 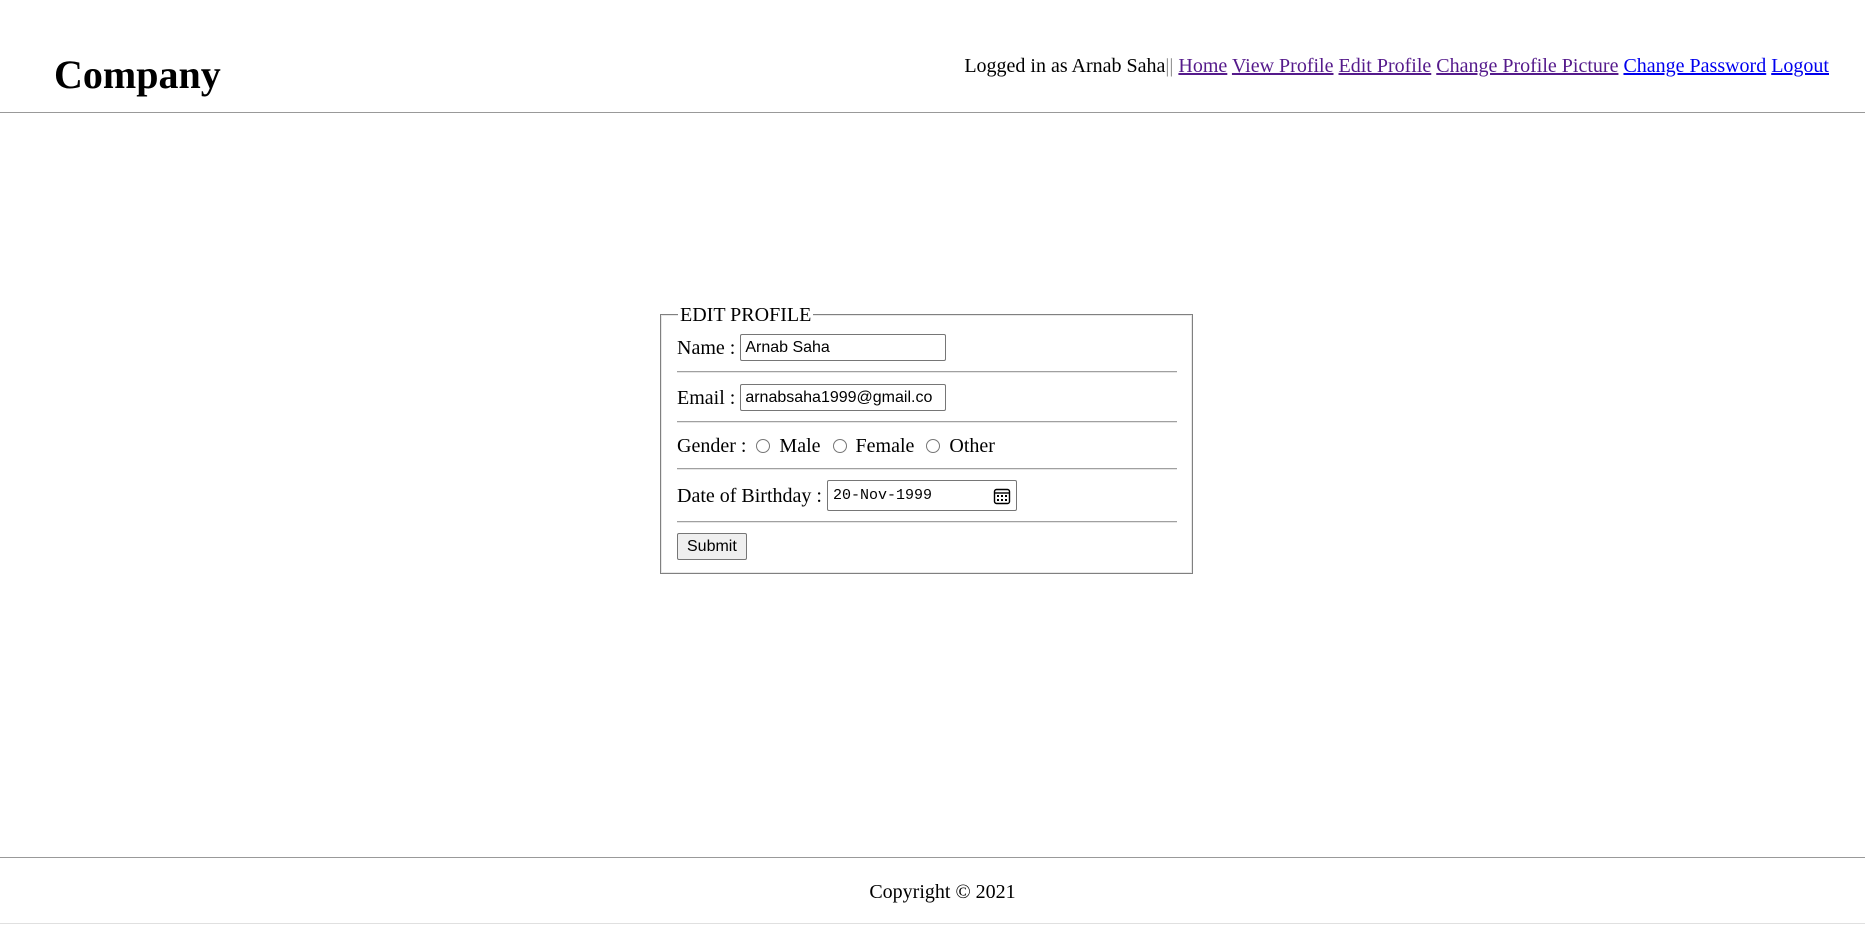 What do you see at coordinates (800, 446) in the screenshot?
I see `gender-label-male: Male` at bounding box center [800, 446].